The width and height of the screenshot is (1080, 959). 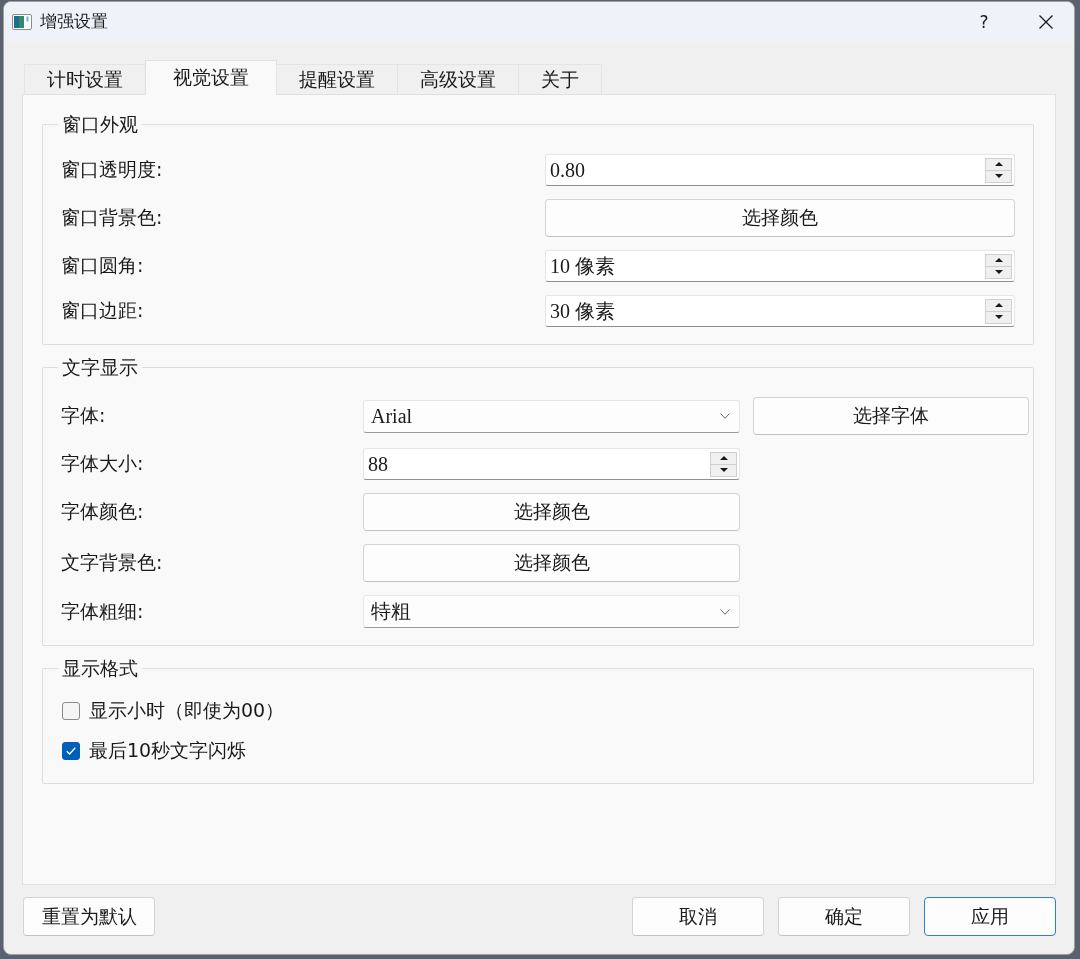 I want to click on field-label: 文字背景色:, so click(x=112, y=562).